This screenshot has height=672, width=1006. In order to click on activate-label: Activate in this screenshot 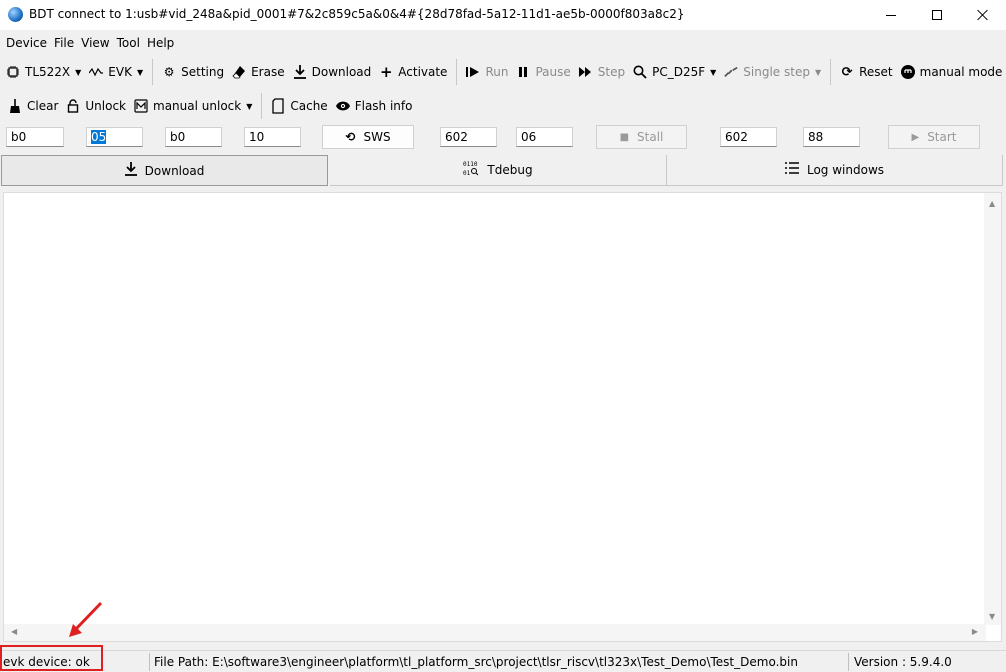, I will do `click(423, 72)`.